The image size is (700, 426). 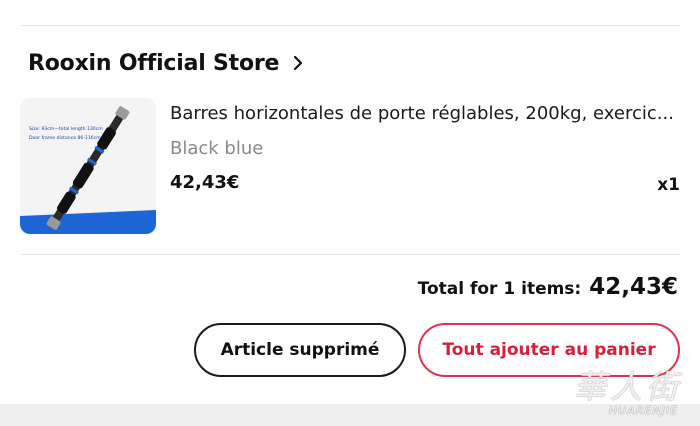 What do you see at coordinates (499, 289) in the screenshot?
I see `total-label: Total for 1 items:` at bounding box center [499, 289].